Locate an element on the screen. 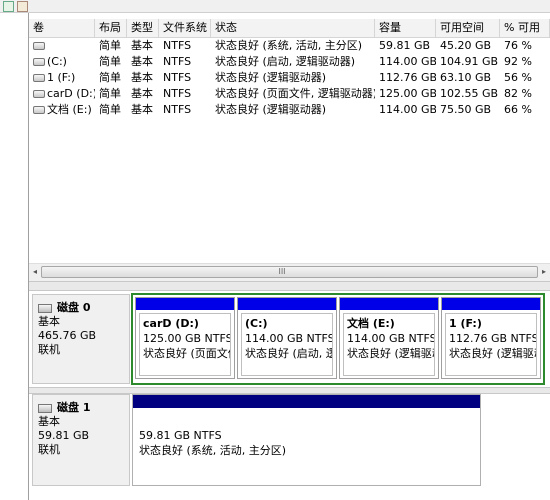 Image resolution: width=550 pixels, height=500 pixels. partition-status: 状态良好 (系统, 活动, 主分区) is located at coordinates (213, 450).